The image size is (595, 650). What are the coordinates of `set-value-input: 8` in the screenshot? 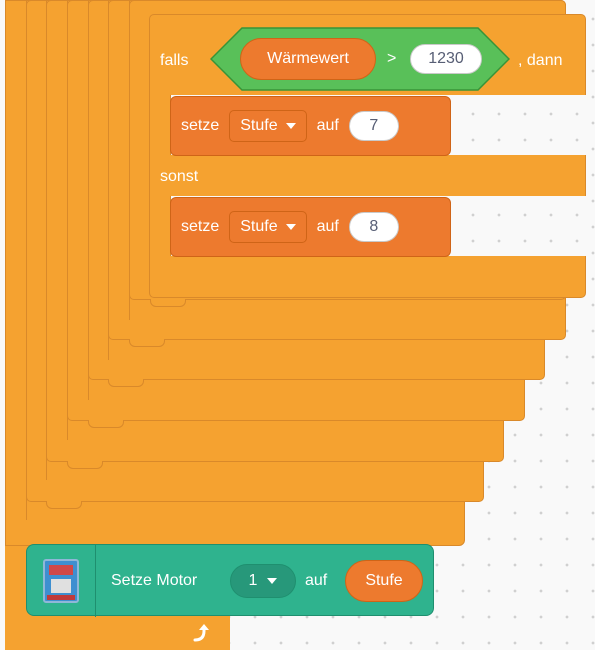 It's located at (373, 227).